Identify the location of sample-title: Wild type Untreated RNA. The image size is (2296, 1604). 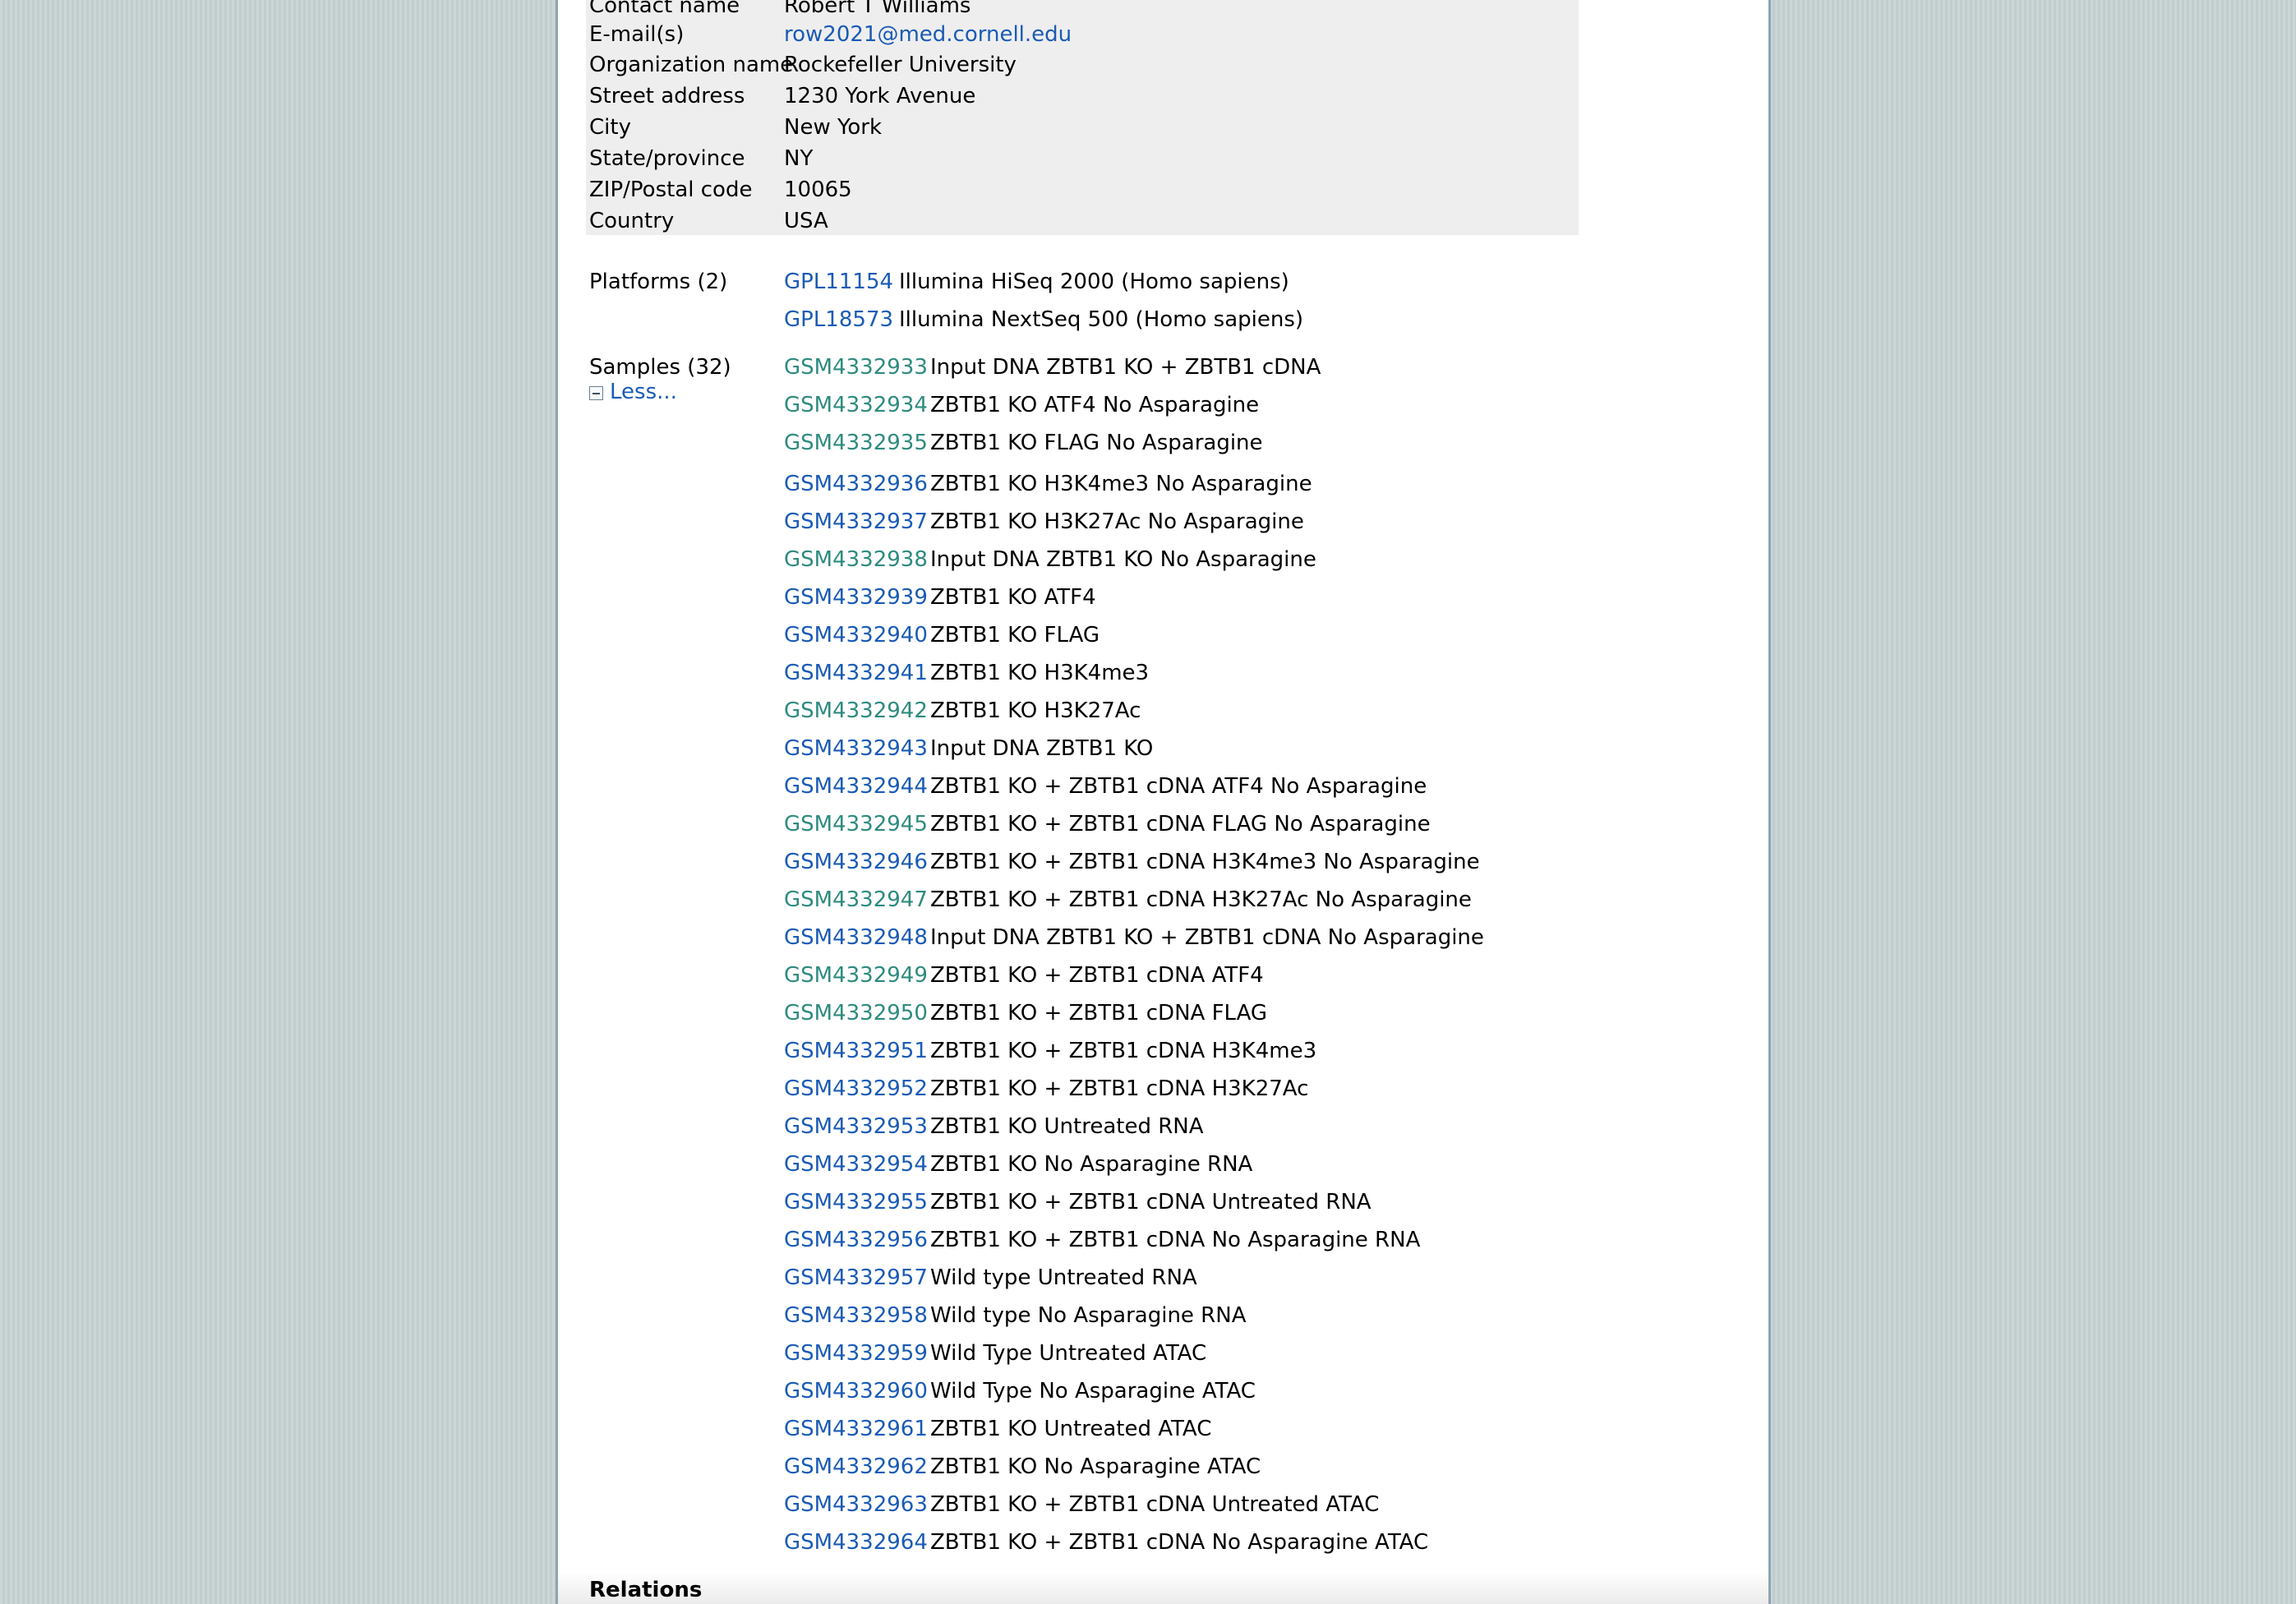
(1063, 1277).